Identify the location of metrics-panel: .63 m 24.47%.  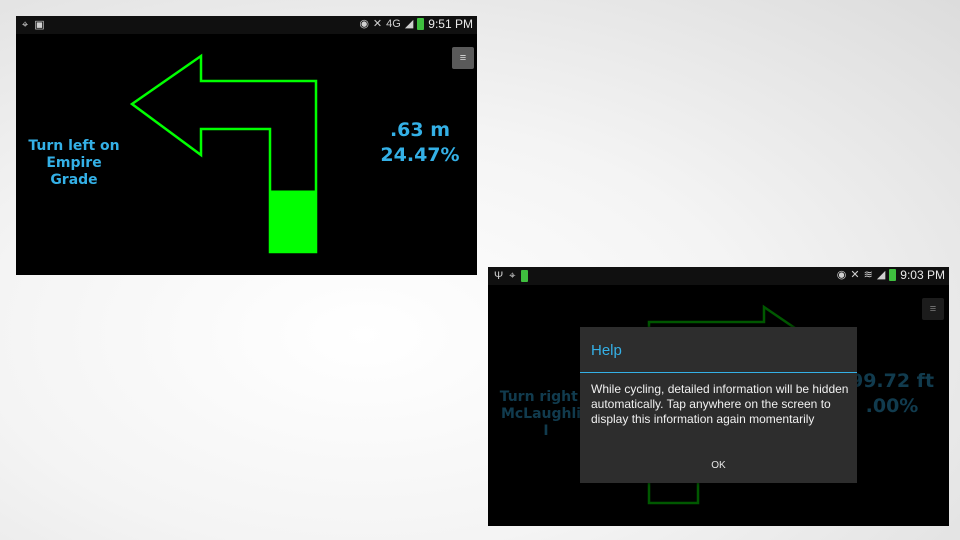
(420, 143).